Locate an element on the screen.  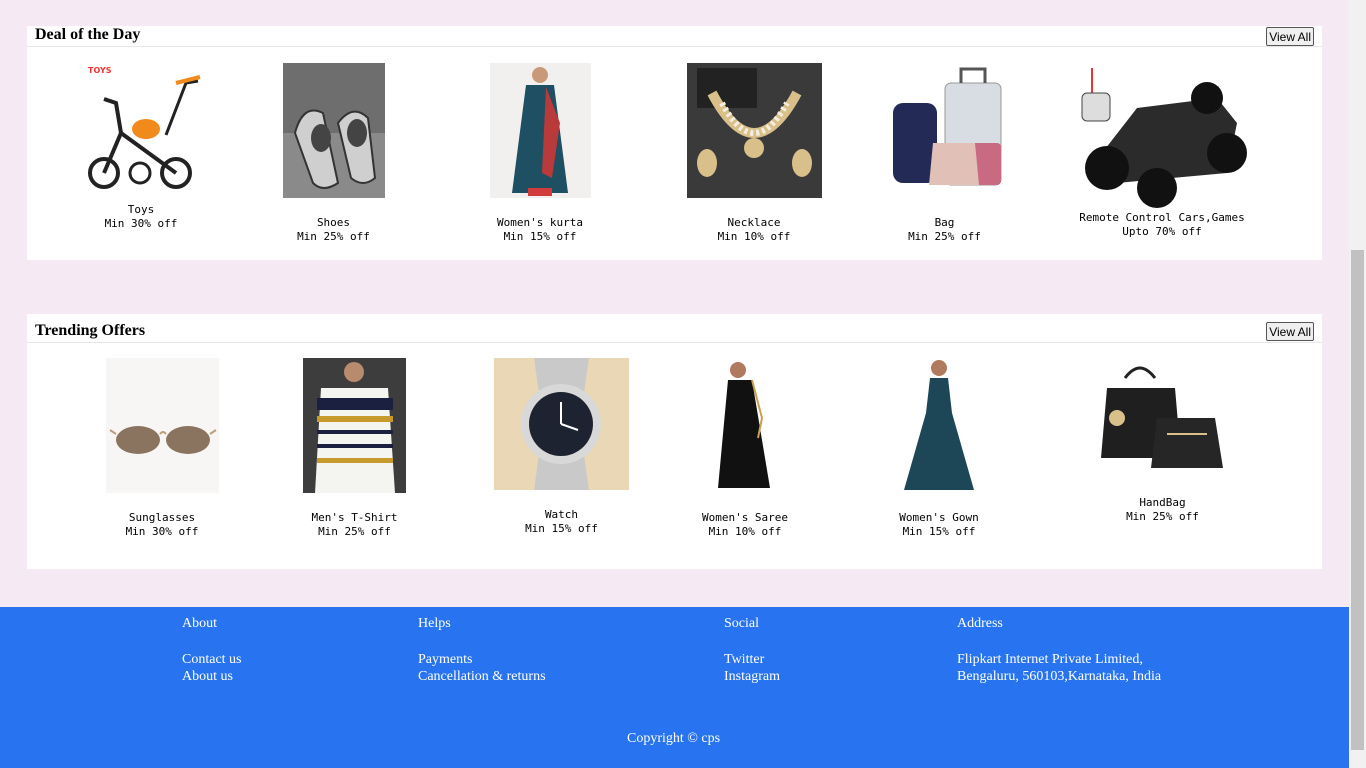
product-card-bag: Bag Min 25% off is located at coordinates (944, 153).